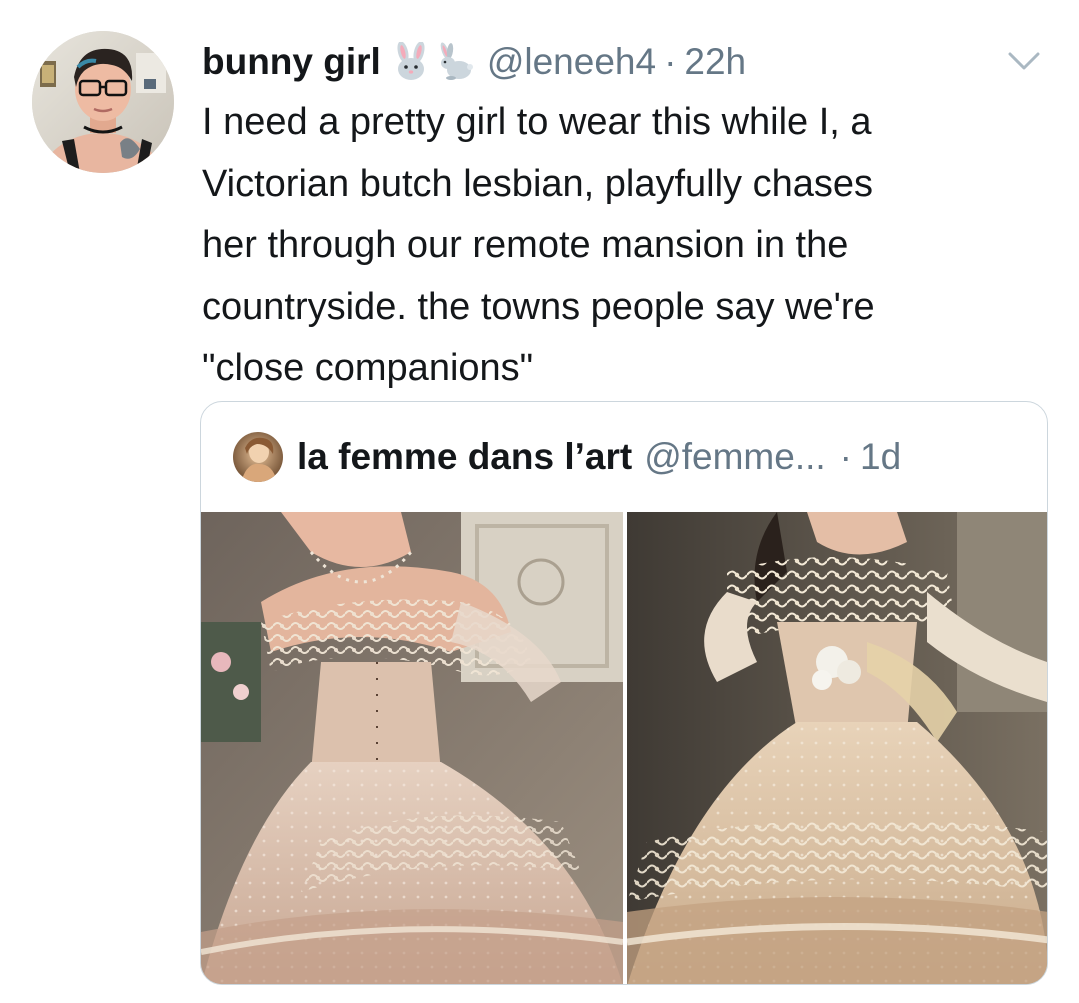 Image resolution: width=1079 pixels, height=1003 pixels. What do you see at coordinates (103, 102) in the screenshot?
I see `author-avatar` at bounding box center [103, 102].